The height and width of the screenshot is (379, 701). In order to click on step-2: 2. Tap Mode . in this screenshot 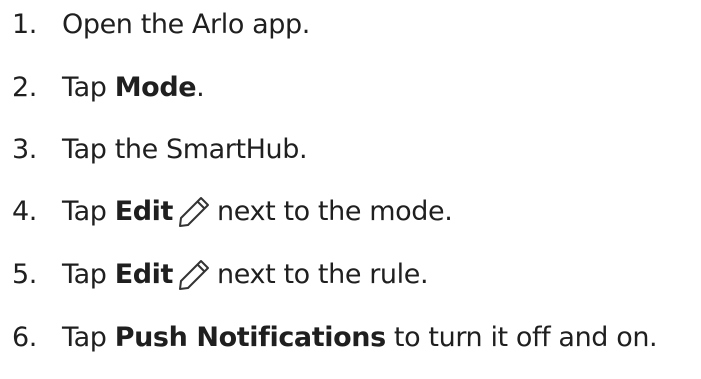, I will do `click(108, 88)`.